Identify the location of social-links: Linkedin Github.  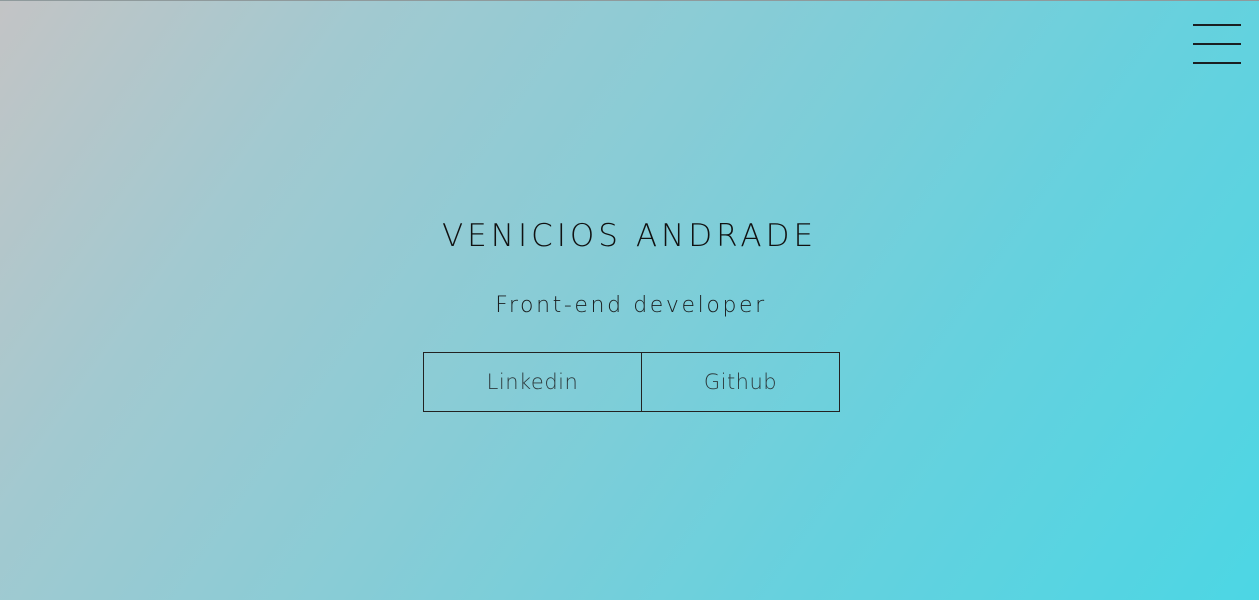
(631, 382).